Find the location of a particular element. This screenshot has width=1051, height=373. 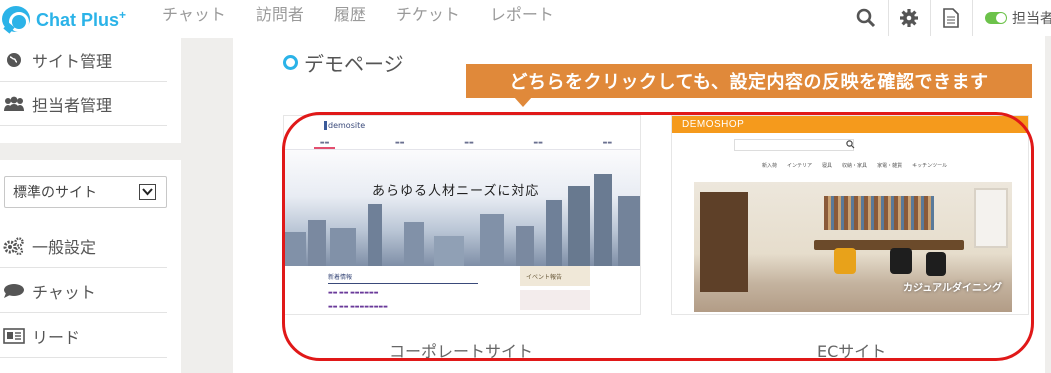

ring-bullet-icon is located at coordinates (290, 62).